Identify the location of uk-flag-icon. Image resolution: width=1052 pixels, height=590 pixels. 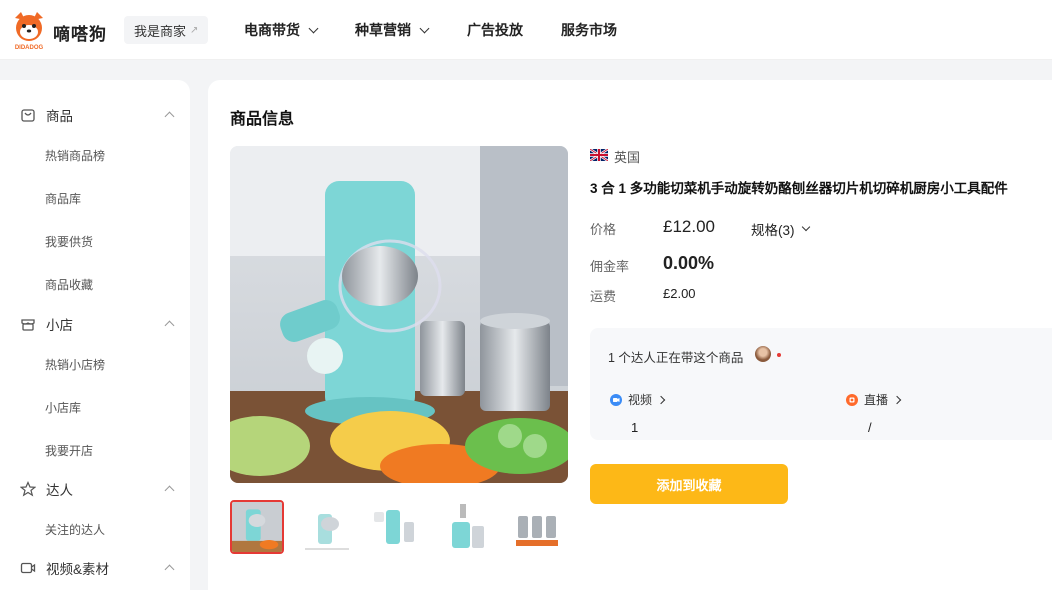
(599, 155).